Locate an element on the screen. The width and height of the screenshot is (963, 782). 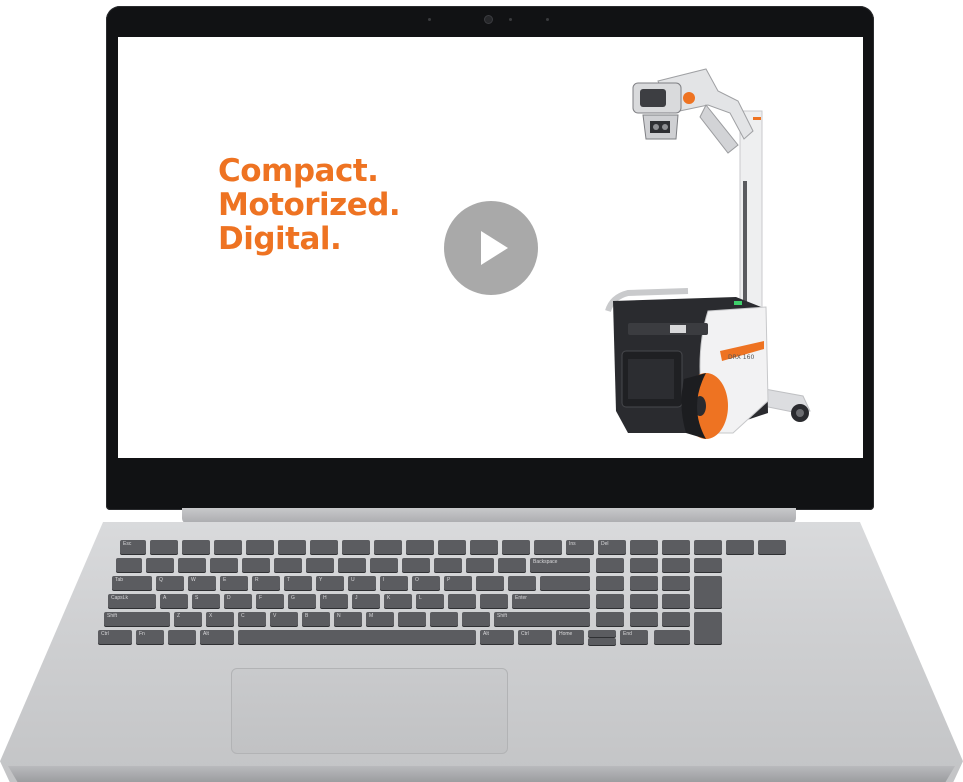
key-num-plus is located at coordinates (708, 592).